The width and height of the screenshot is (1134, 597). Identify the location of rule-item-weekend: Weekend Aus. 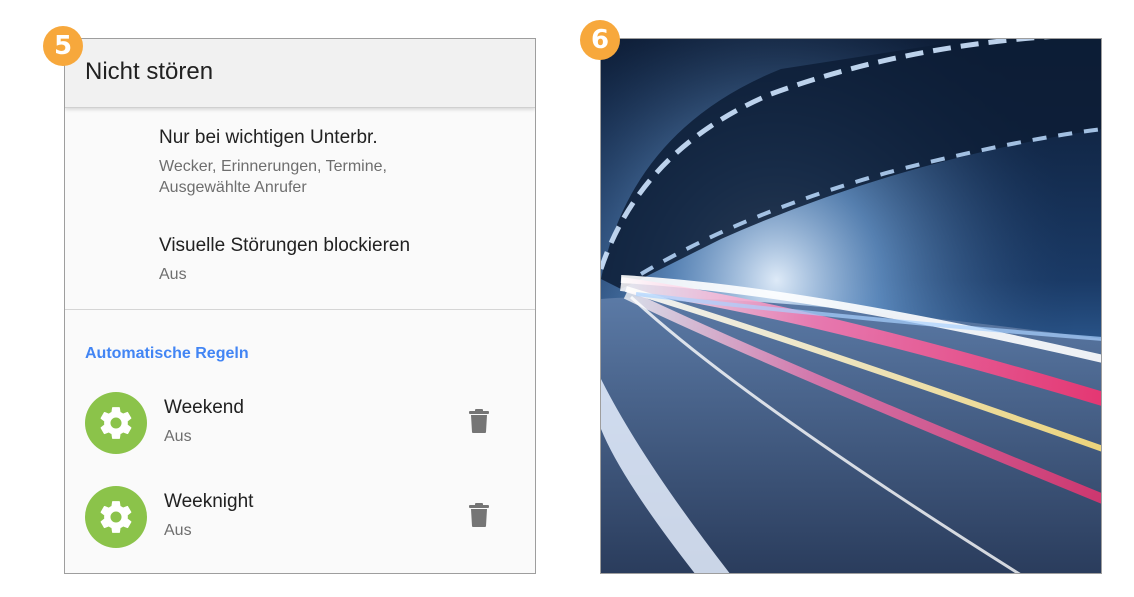
(300, 427).